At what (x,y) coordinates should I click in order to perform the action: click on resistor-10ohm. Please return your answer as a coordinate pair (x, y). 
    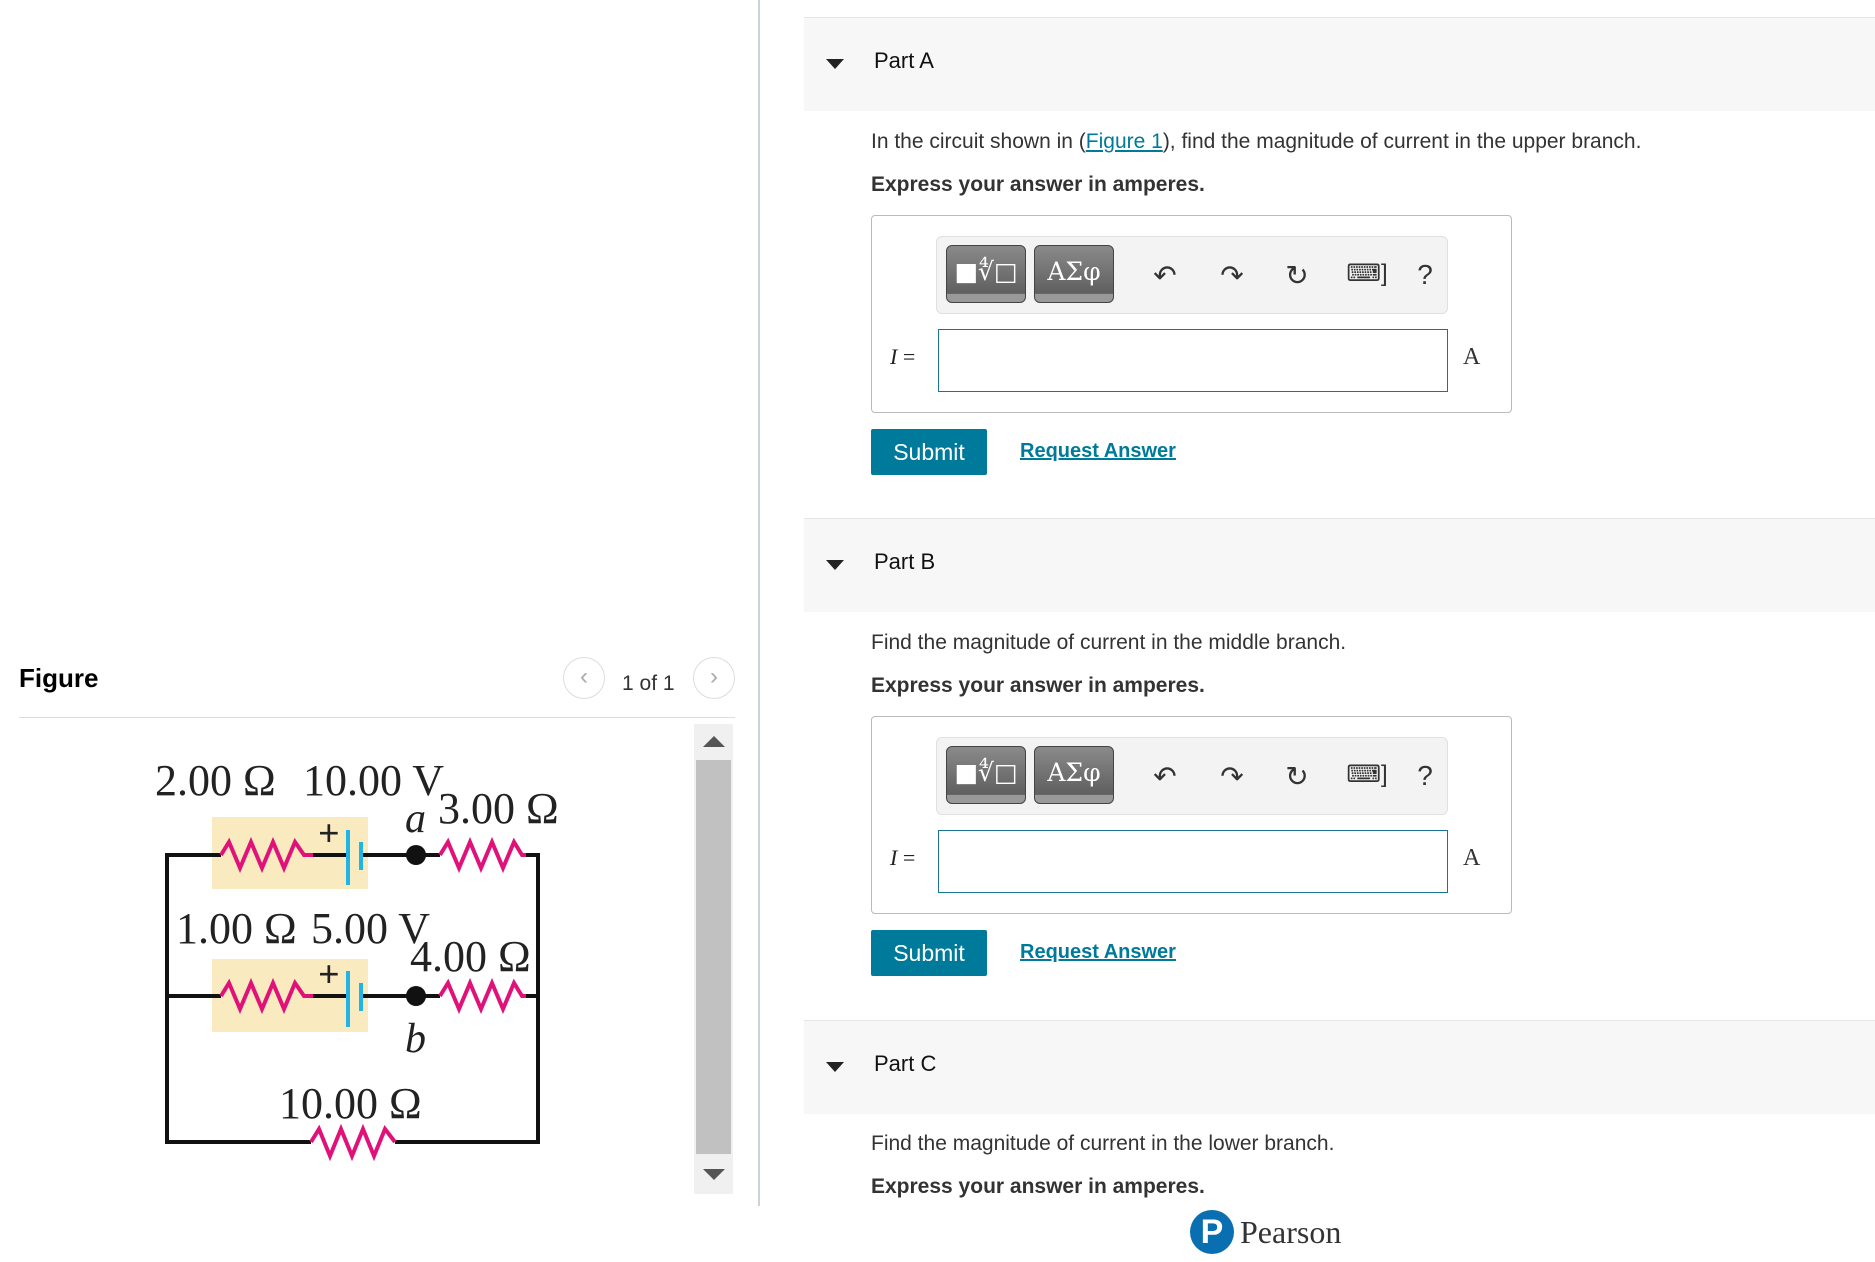
    Looking at the image, I should click on (353, 1142).